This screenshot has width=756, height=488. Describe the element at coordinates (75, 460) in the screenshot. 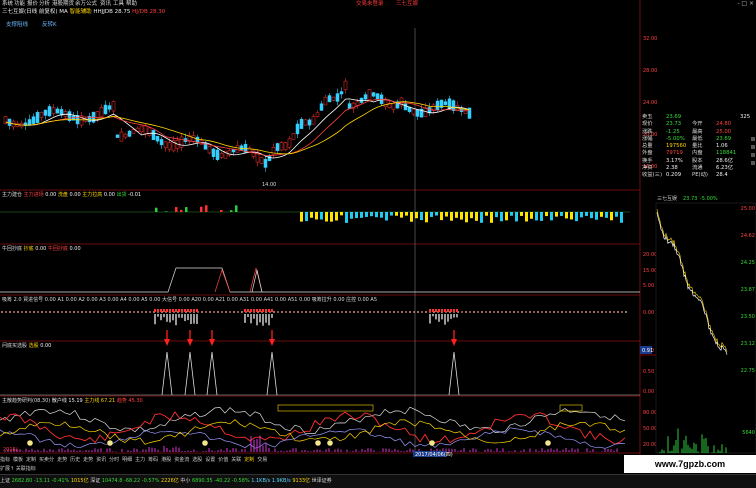

I see `bottom-tab-5: 历史` at that location.